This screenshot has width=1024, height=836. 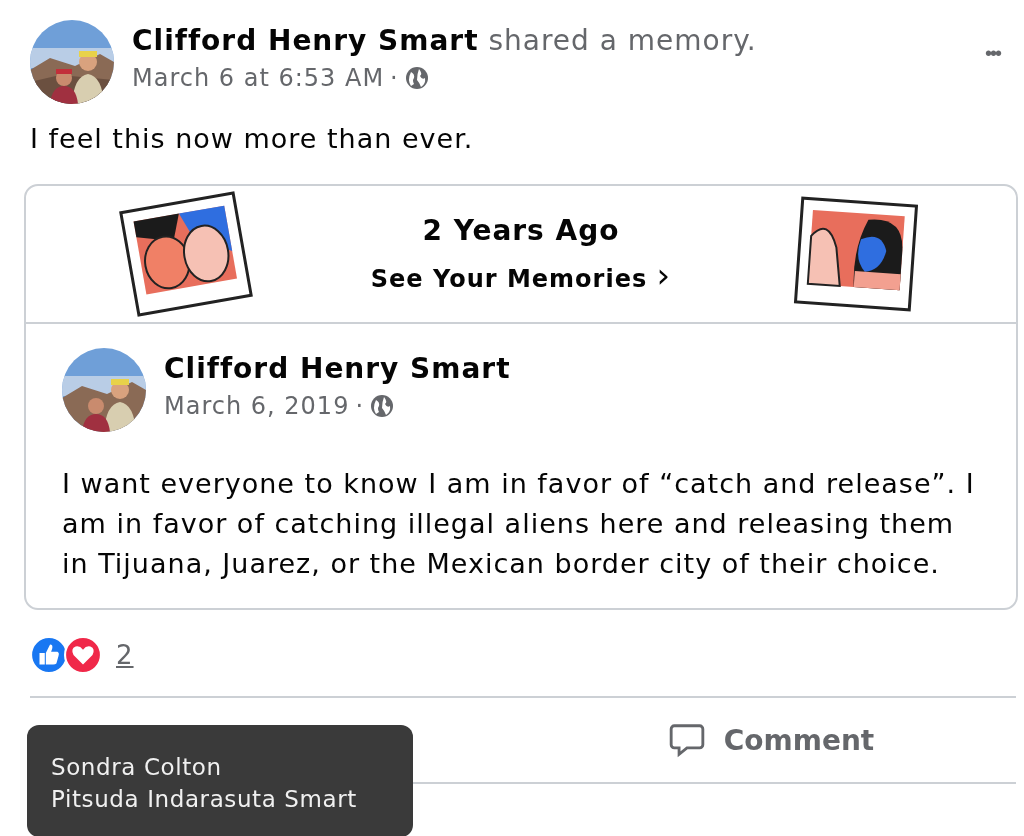 I want to click on see-memories-link: See Your Memories ›, so click(x=521, y=278).